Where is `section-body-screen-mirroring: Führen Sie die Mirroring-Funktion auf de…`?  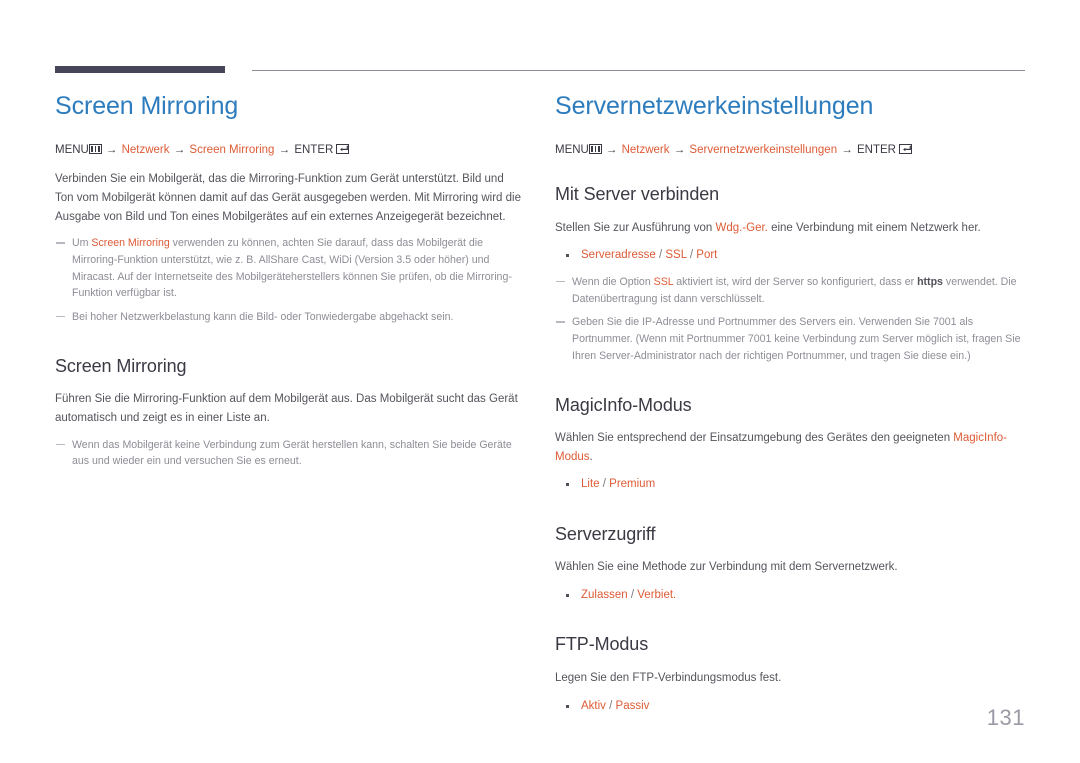
section-body-screen-mirroring: Führen Sie die Mirroring-Funktion auf de… is located at coordinates (286, 409).